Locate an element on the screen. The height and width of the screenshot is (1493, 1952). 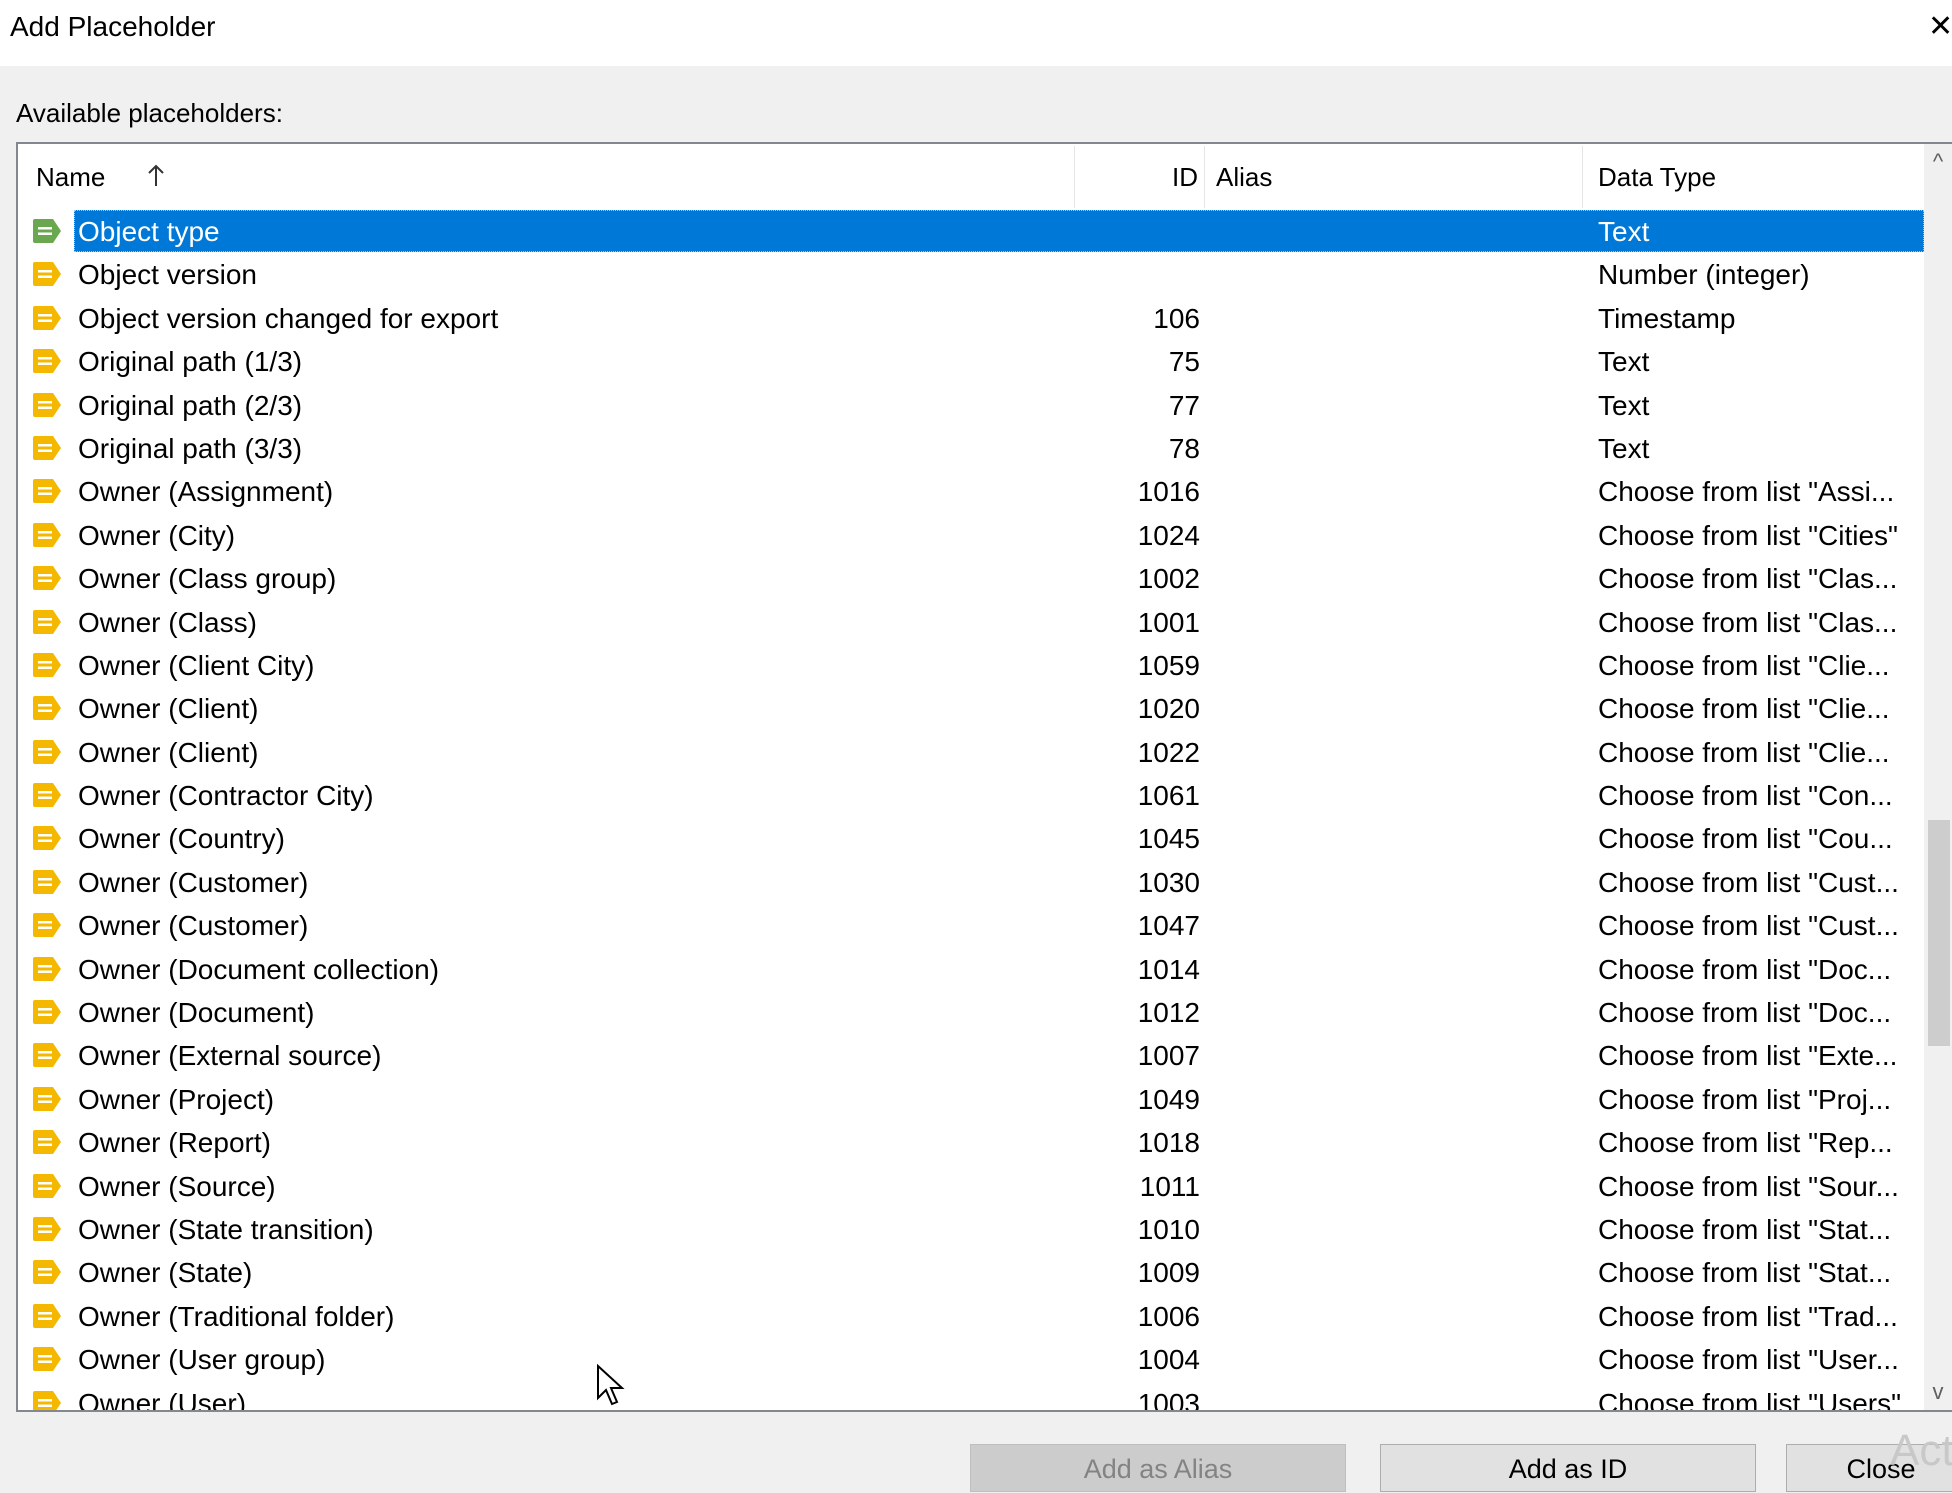
cell-id: 1002 is located at coordinates (1168, 579).